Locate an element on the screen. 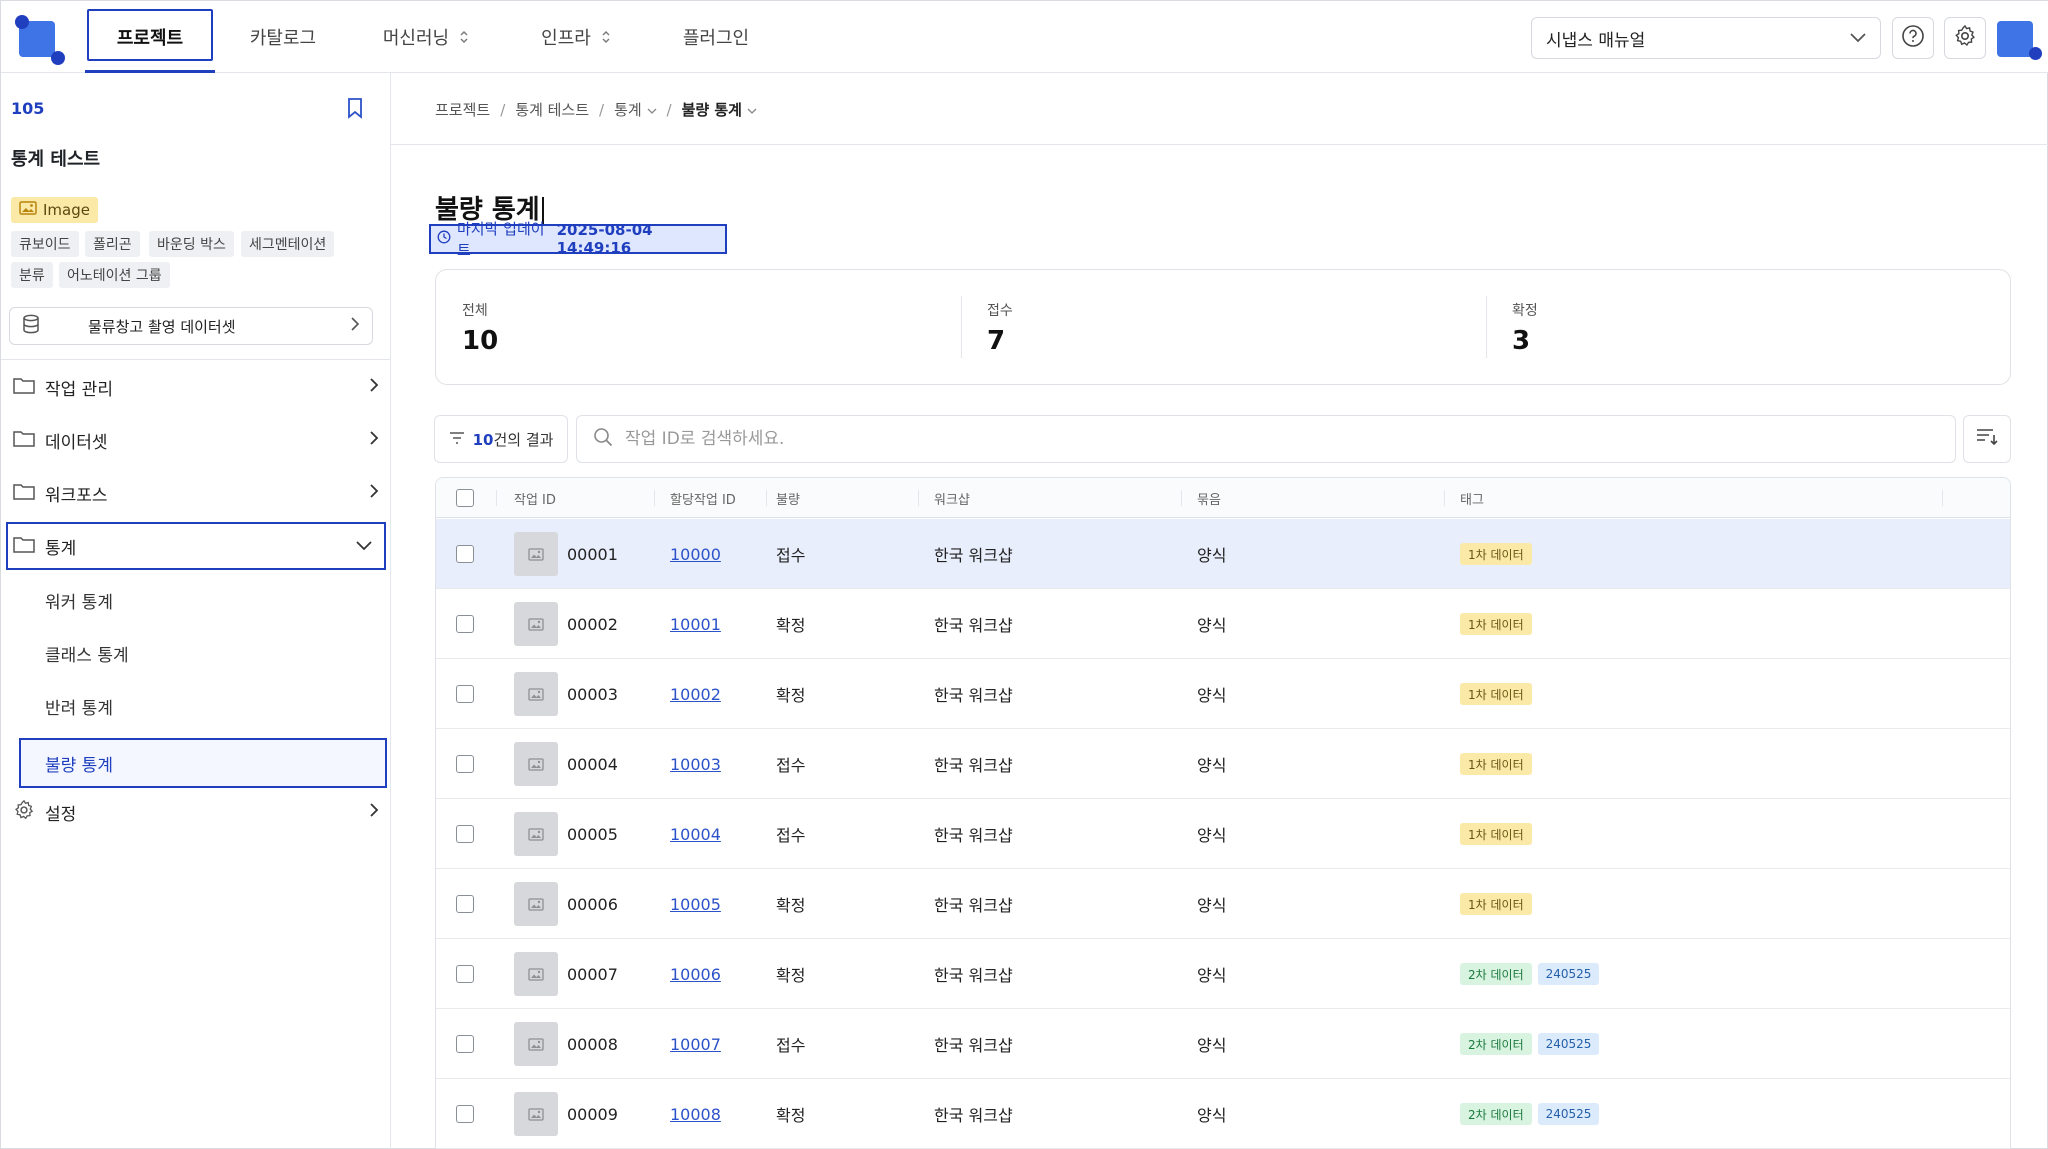  sidebar-subitem-reject-stats: 반려 통계 is located at coordinates (79, 706).